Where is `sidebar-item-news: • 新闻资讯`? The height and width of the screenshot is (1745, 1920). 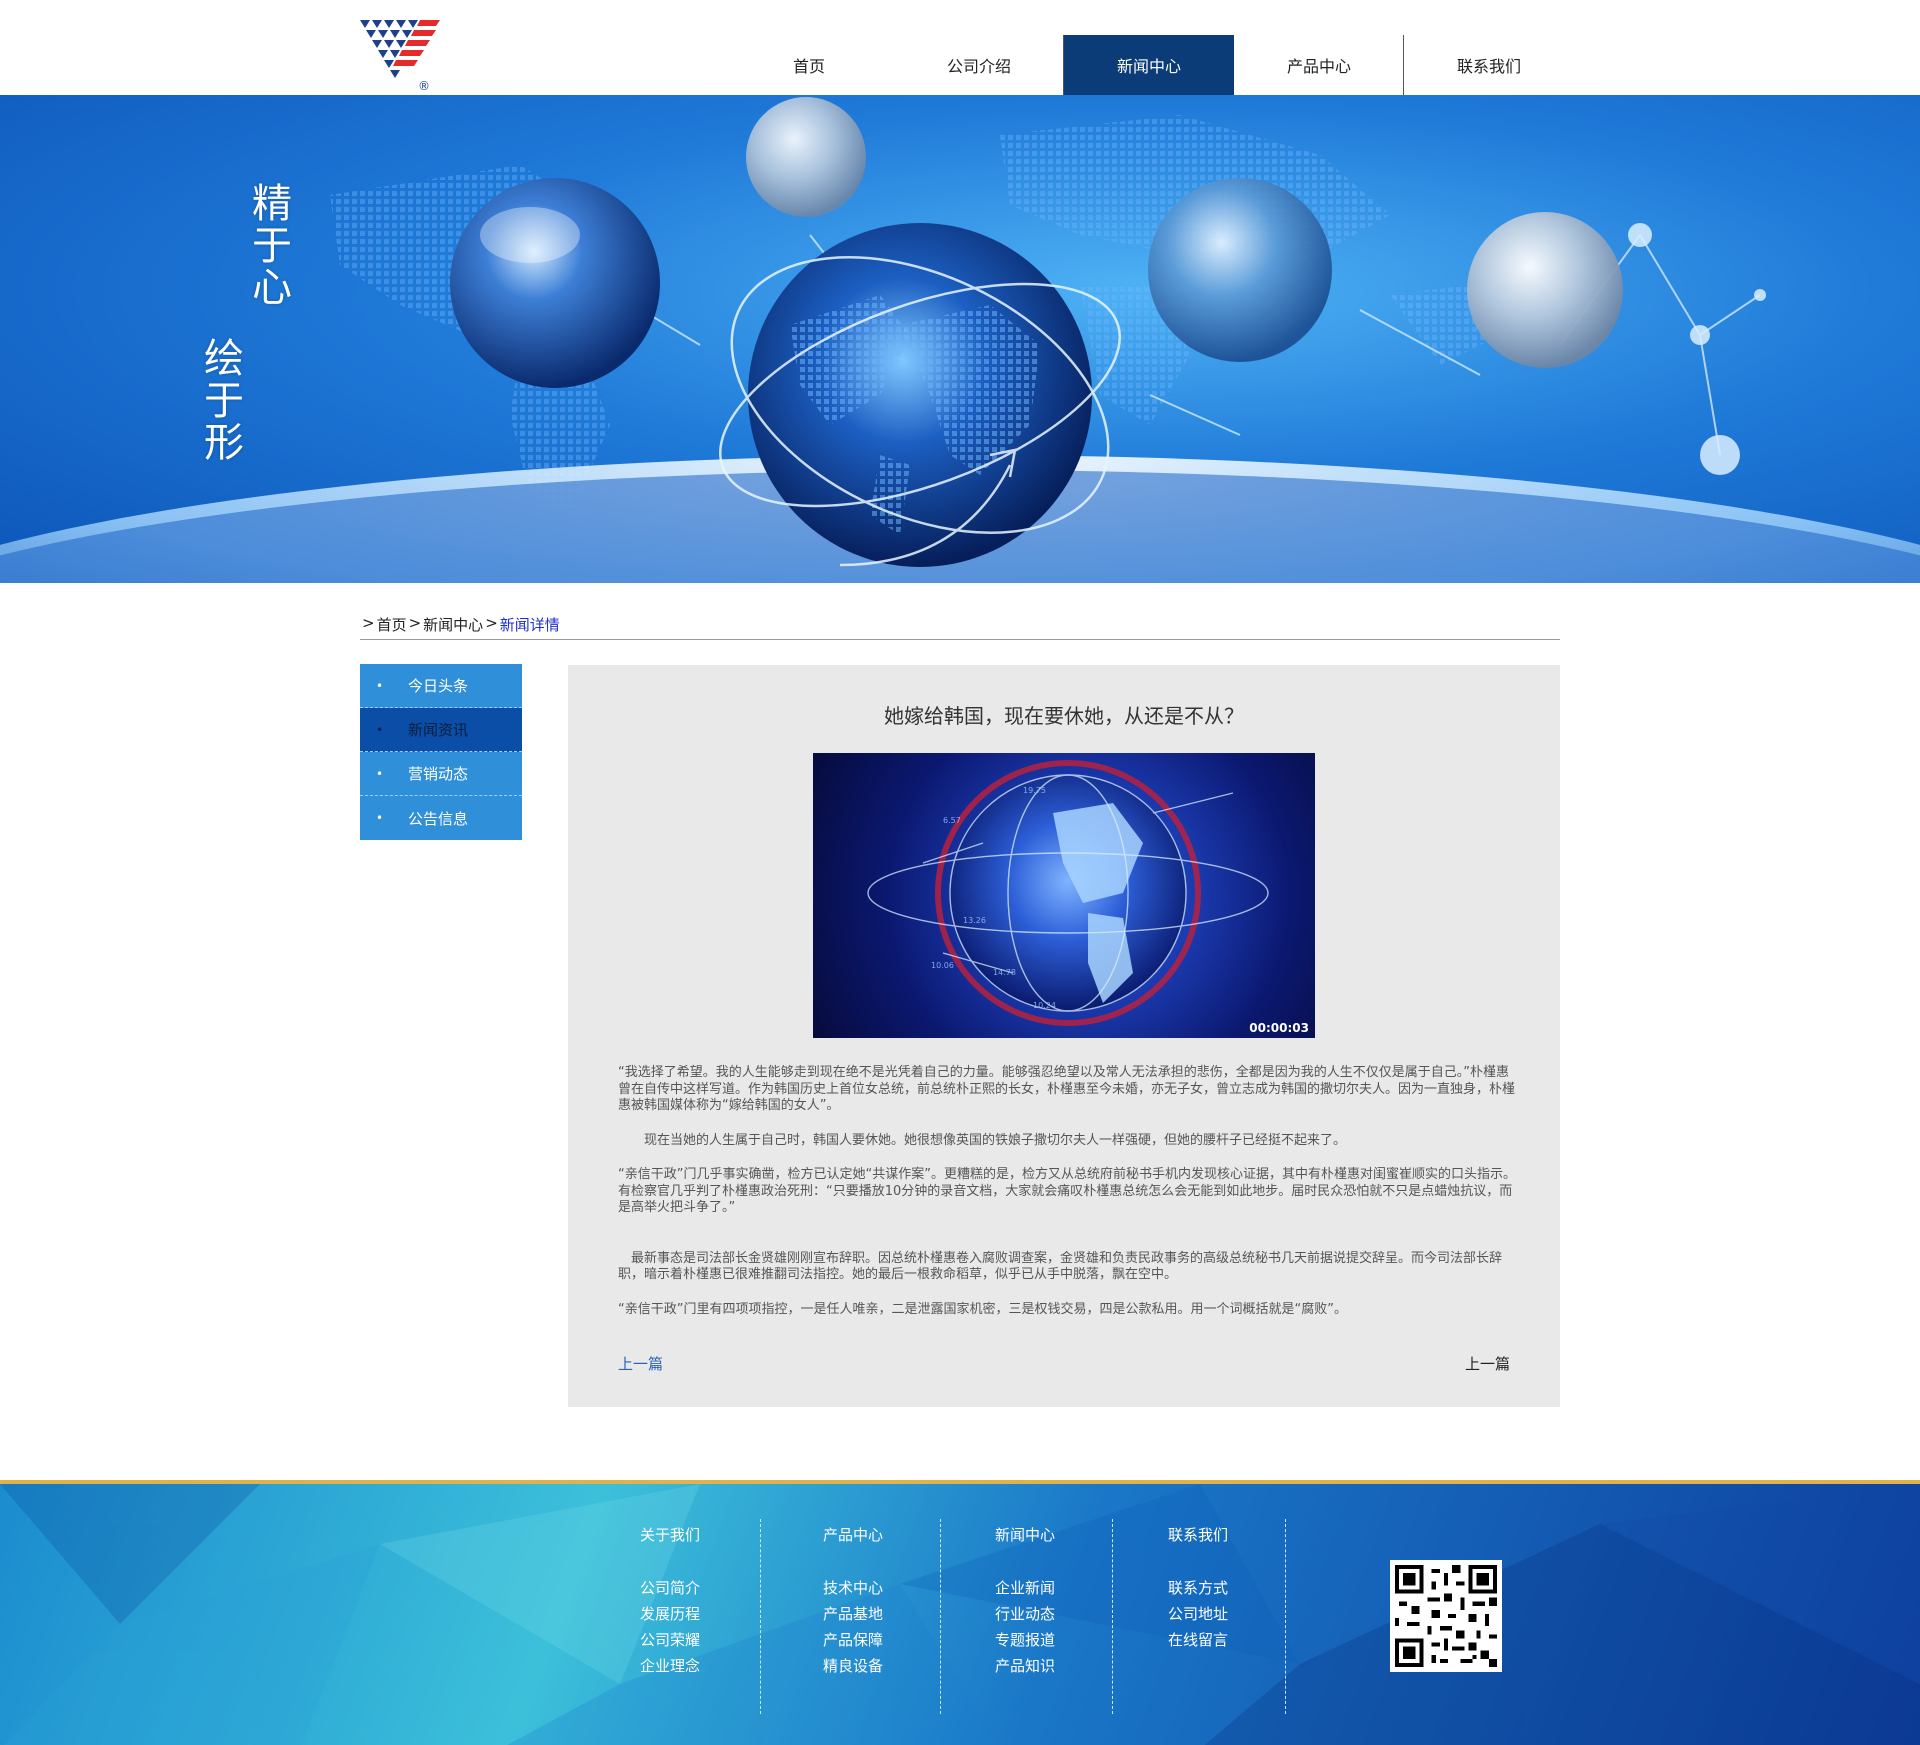 sidebar-item-news: • 新闻资讯 is located at coordinates (441, 730).